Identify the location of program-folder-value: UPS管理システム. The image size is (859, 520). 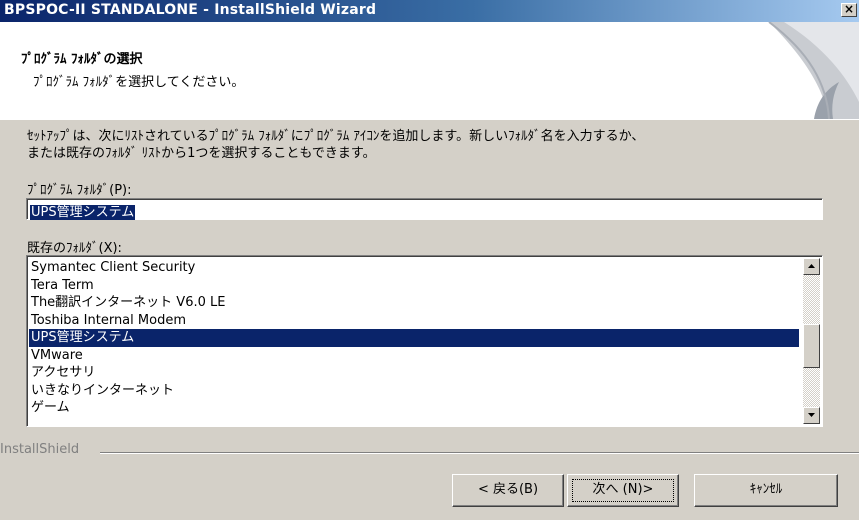
(83, 212).